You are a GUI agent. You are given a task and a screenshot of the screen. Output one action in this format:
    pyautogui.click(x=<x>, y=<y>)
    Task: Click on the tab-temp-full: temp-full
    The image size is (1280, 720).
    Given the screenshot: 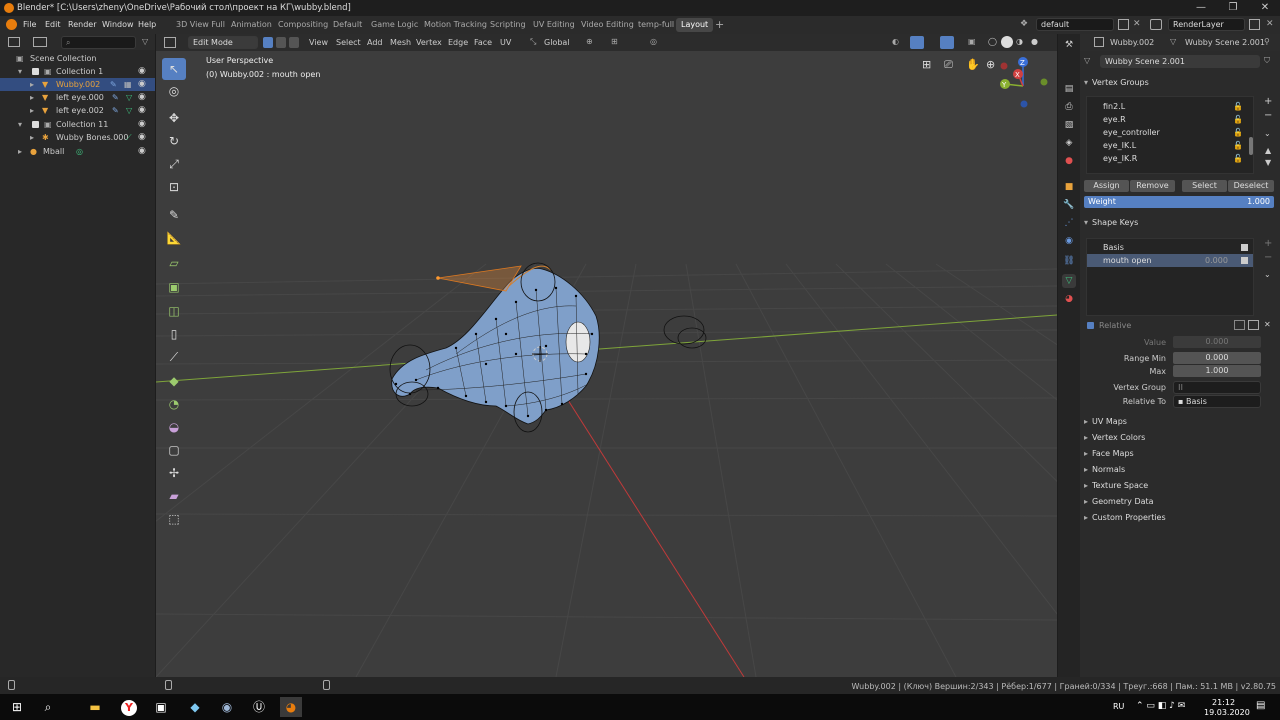 What is the action you would take?
    pyautogui.click(x=656, y=25)
    